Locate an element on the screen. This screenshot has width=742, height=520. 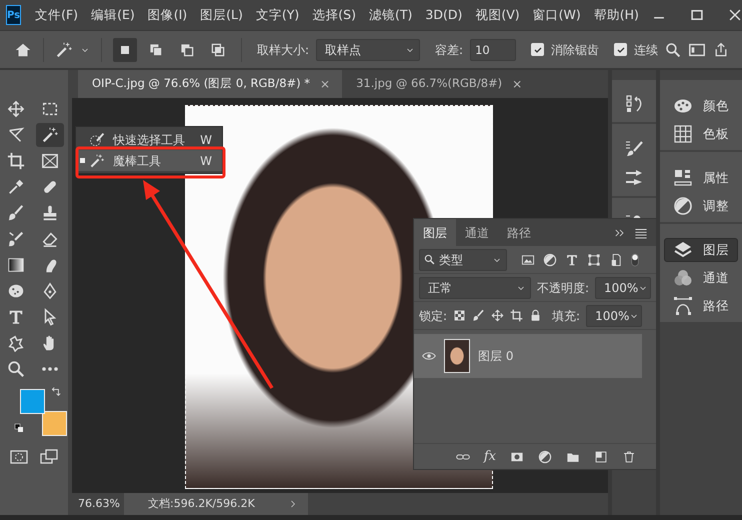
panel-button: 属性 is located at coordinates (701, 178).